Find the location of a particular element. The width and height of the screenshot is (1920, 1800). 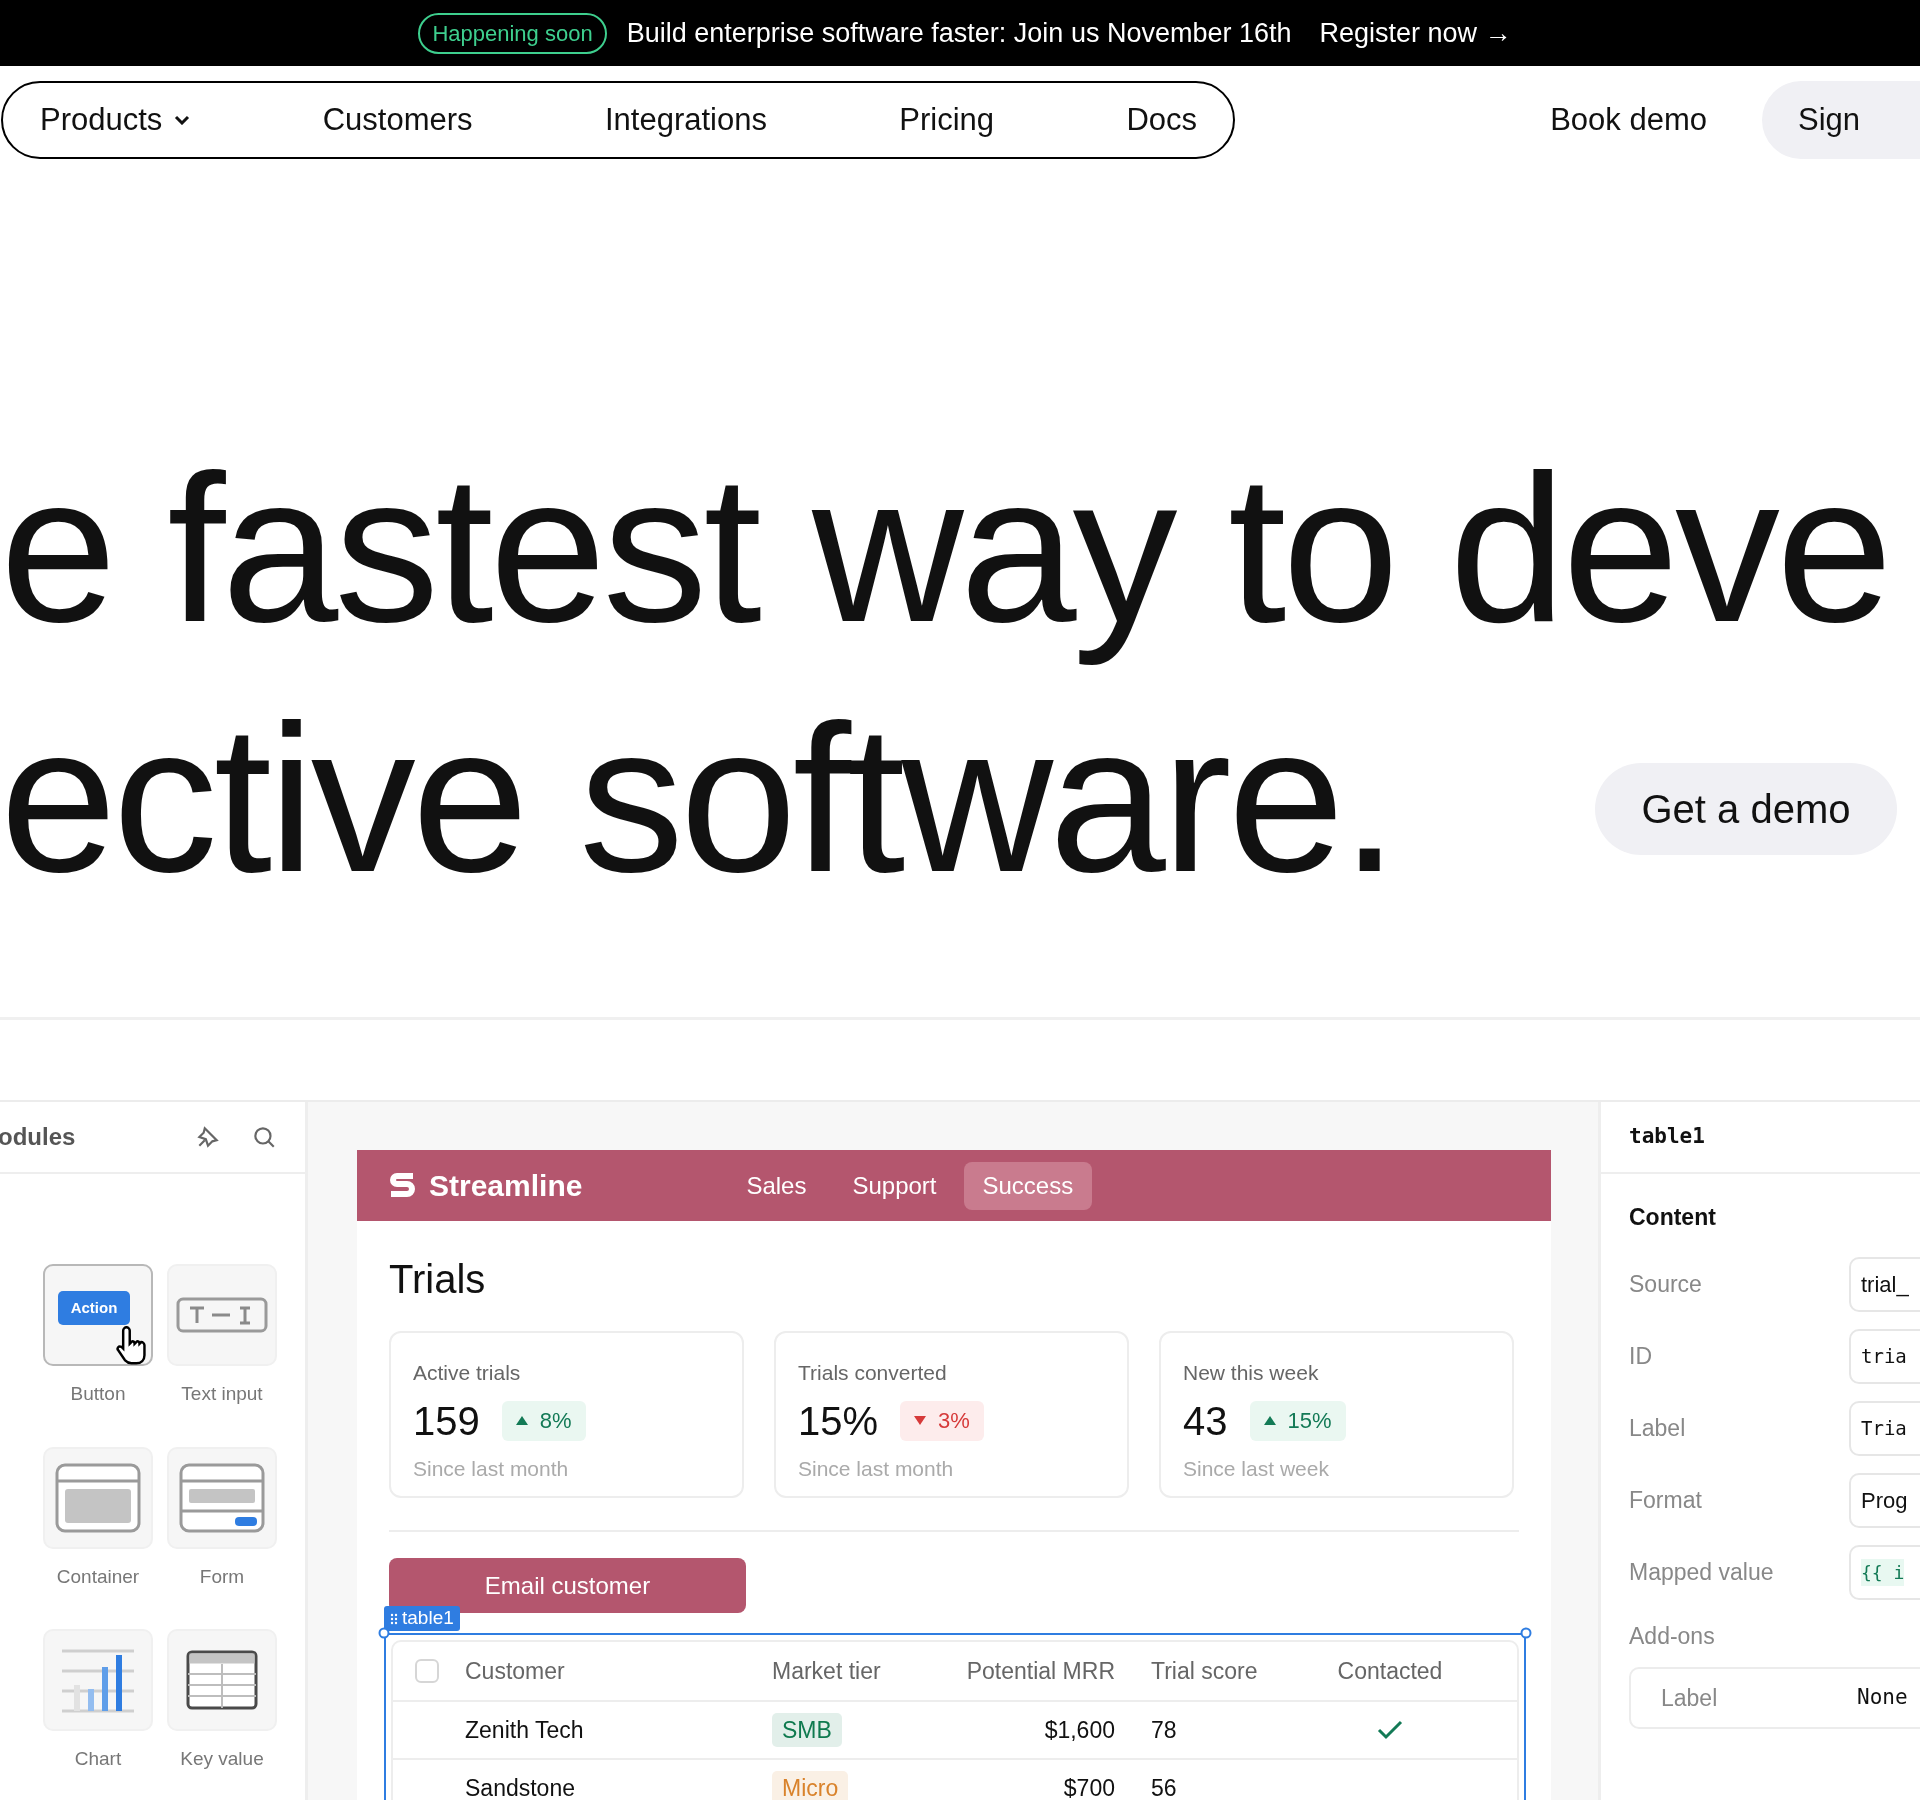

tier-tag: Micro is located at coordinates (810, 1785).